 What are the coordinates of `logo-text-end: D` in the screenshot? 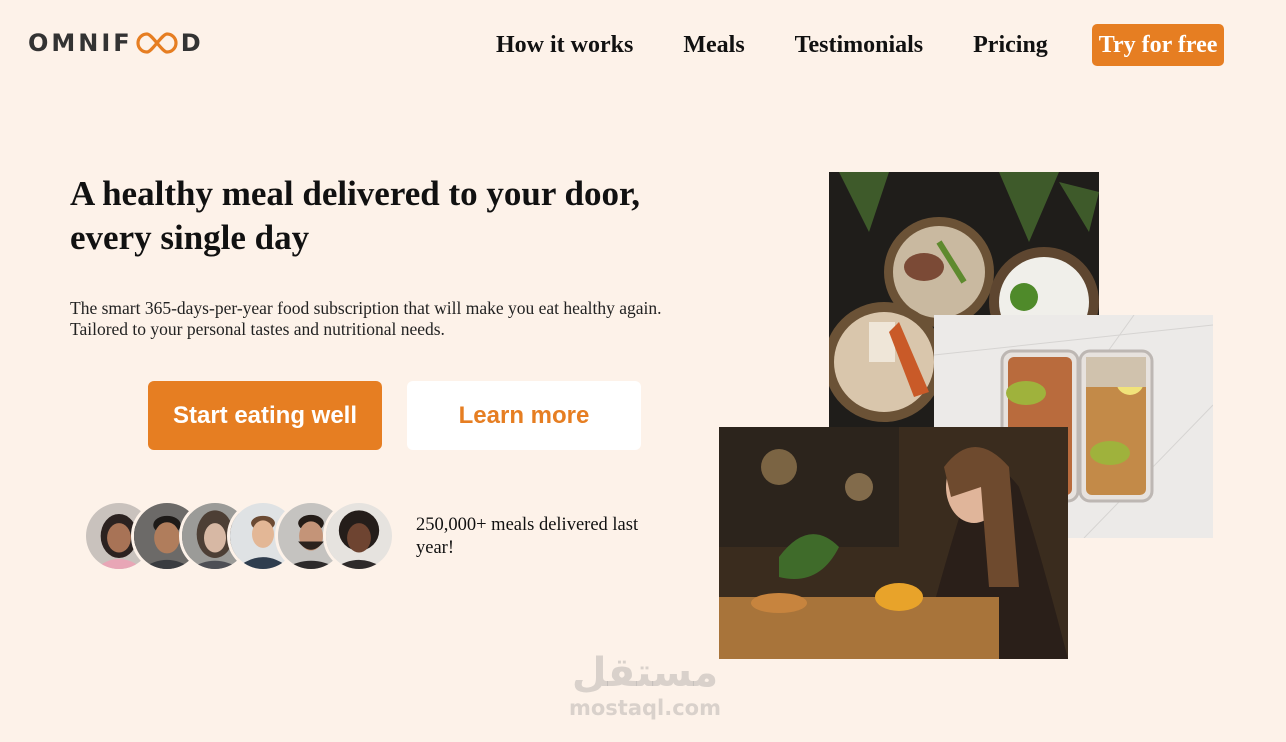 It's located at (192, 43).